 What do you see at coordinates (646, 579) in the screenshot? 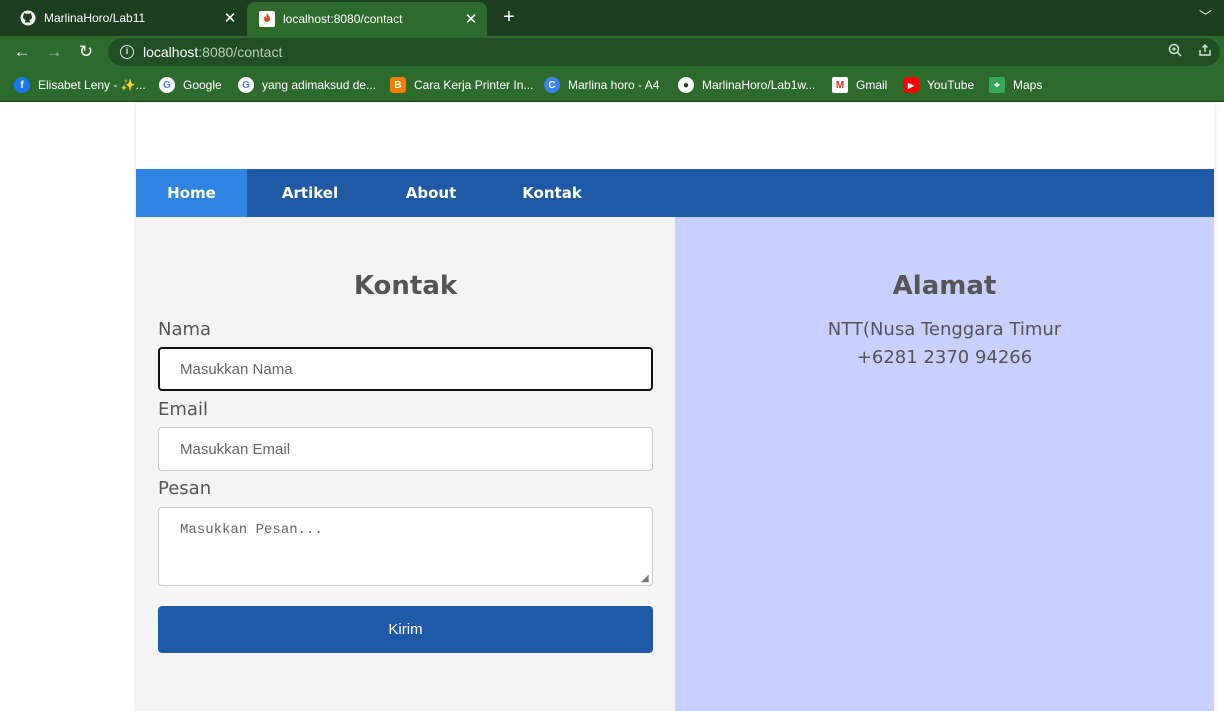
I see `resize-grip-icon: ◢` at bounding box center [646, 579].